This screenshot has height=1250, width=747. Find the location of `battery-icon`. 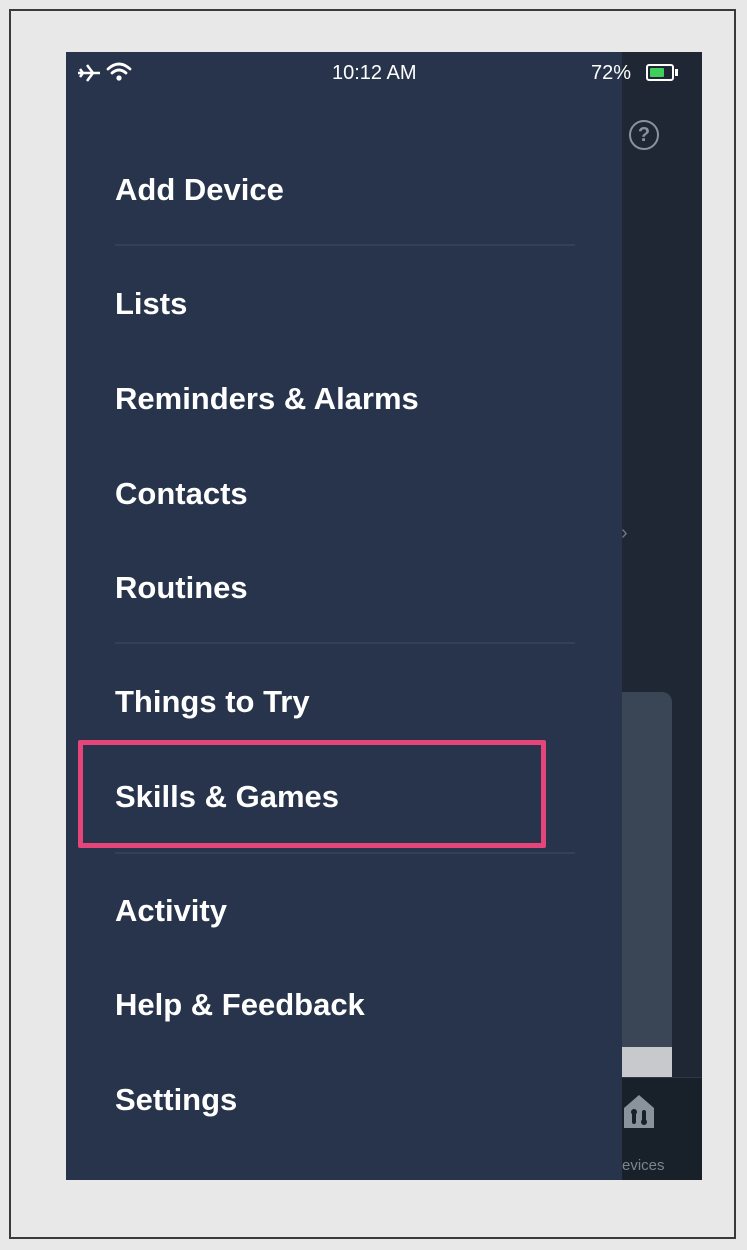

battery-icon is located at coordinates (660, 72).